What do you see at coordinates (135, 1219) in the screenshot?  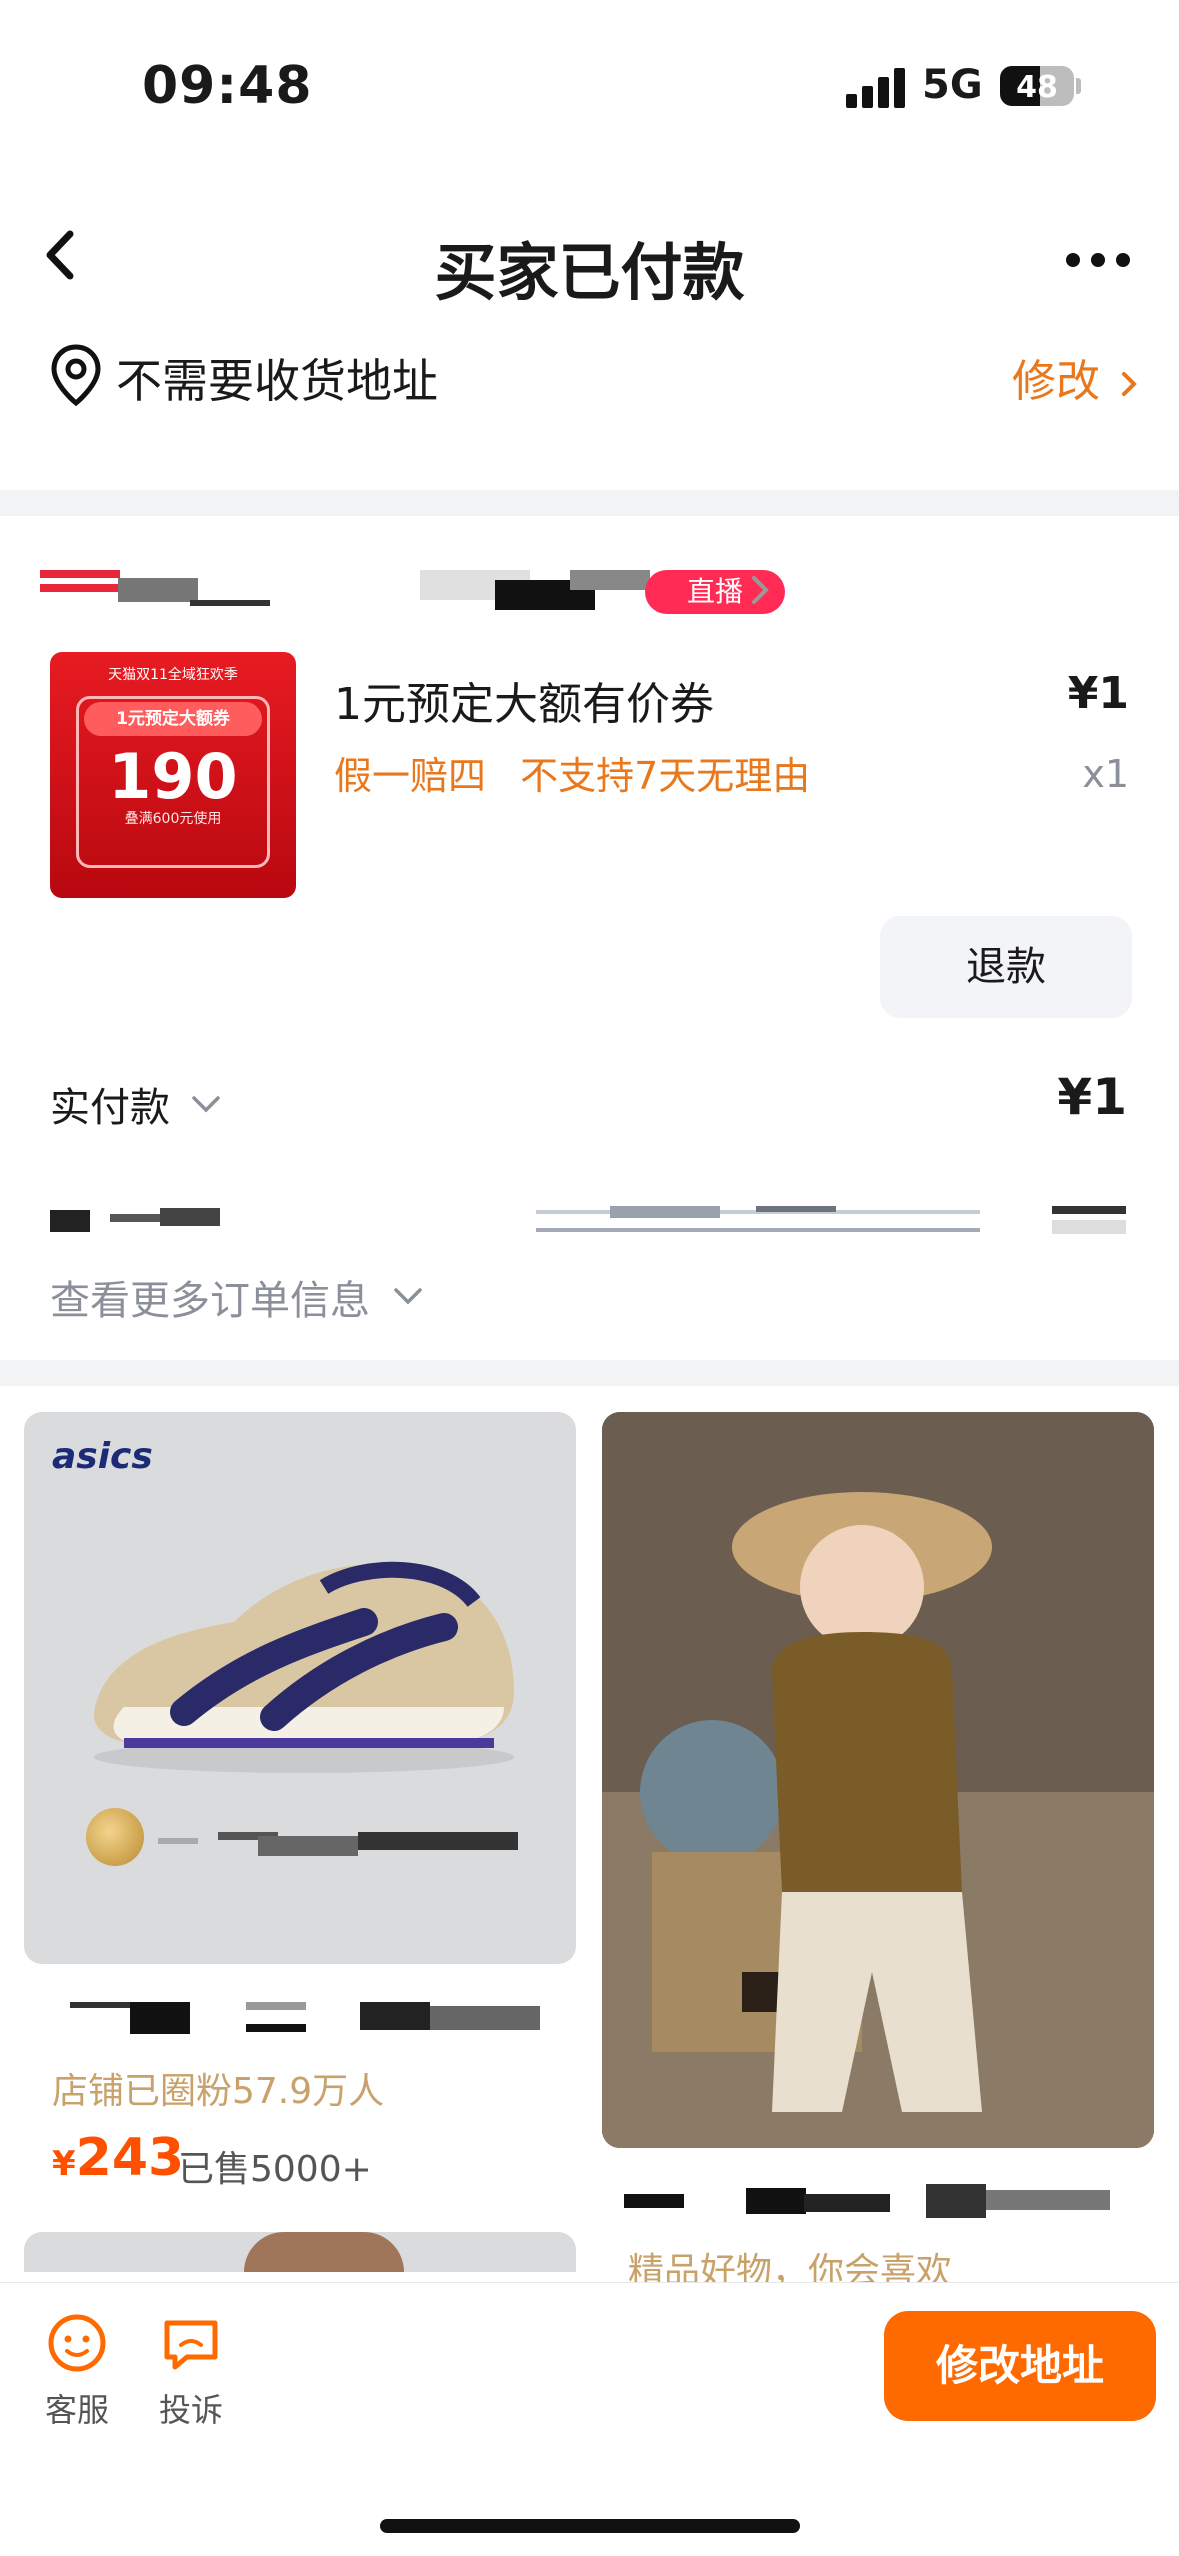 I see `order-number-redacted` at bounding box center [135, 1219].